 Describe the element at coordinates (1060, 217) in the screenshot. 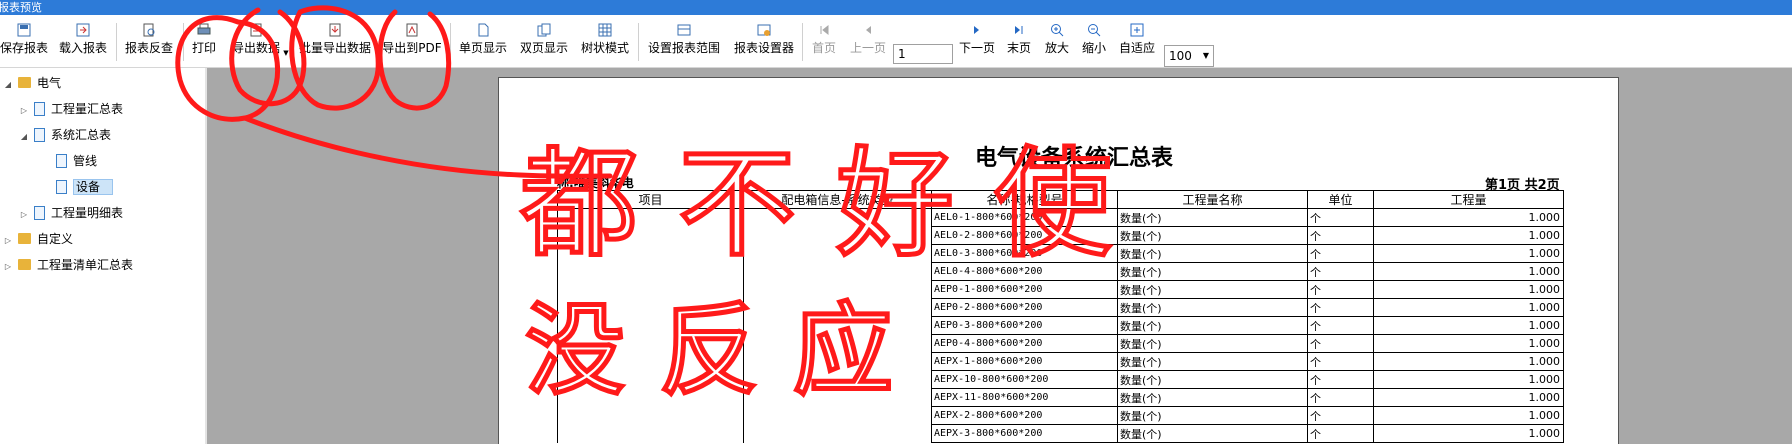

I see `table-row: AEL0-1-800*600*200 数量(个) 个 1.000` at that location.